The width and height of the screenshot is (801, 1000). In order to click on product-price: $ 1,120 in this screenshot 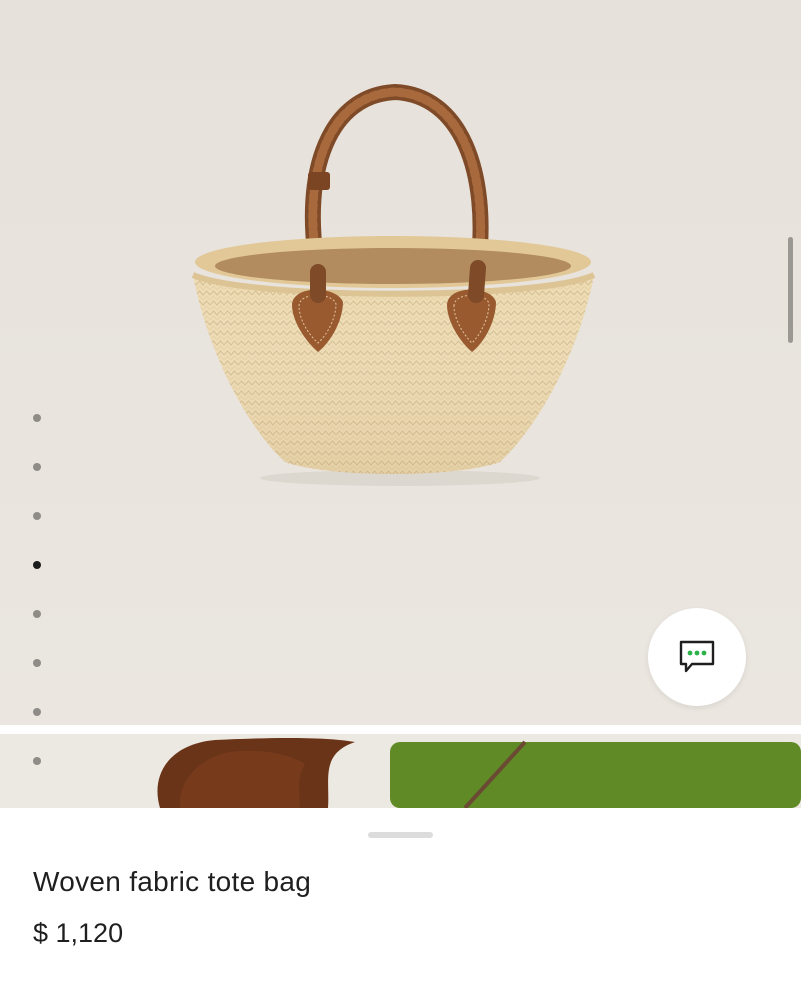, I will do `click(78, 933)`.